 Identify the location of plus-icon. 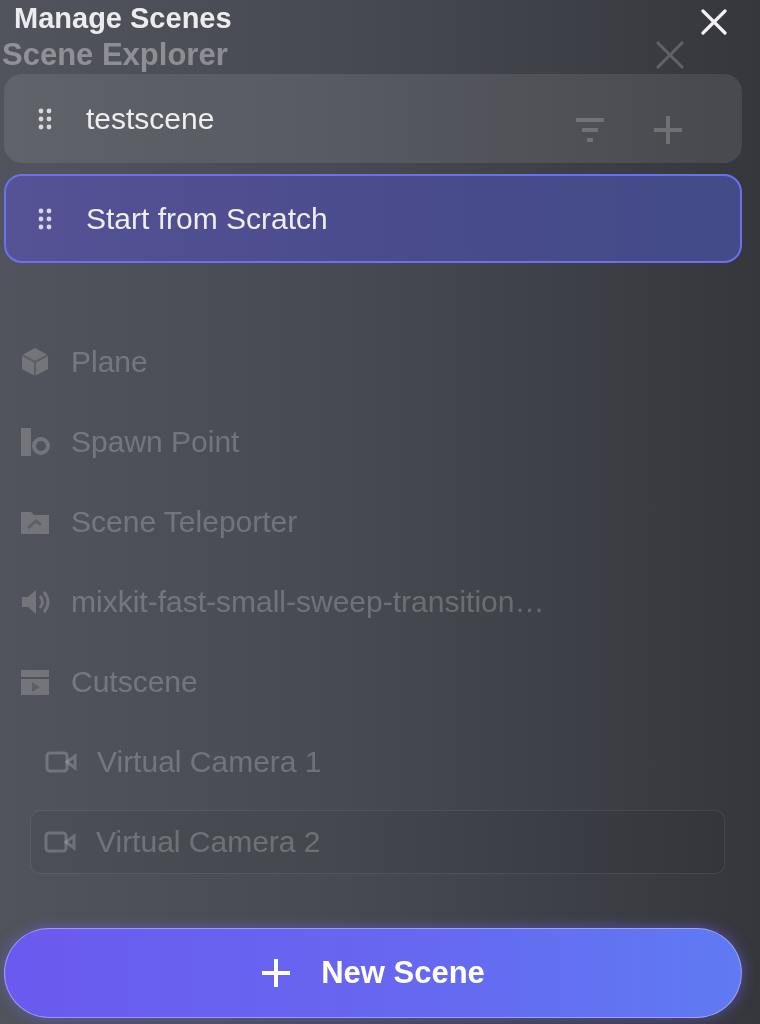
(276, 973).